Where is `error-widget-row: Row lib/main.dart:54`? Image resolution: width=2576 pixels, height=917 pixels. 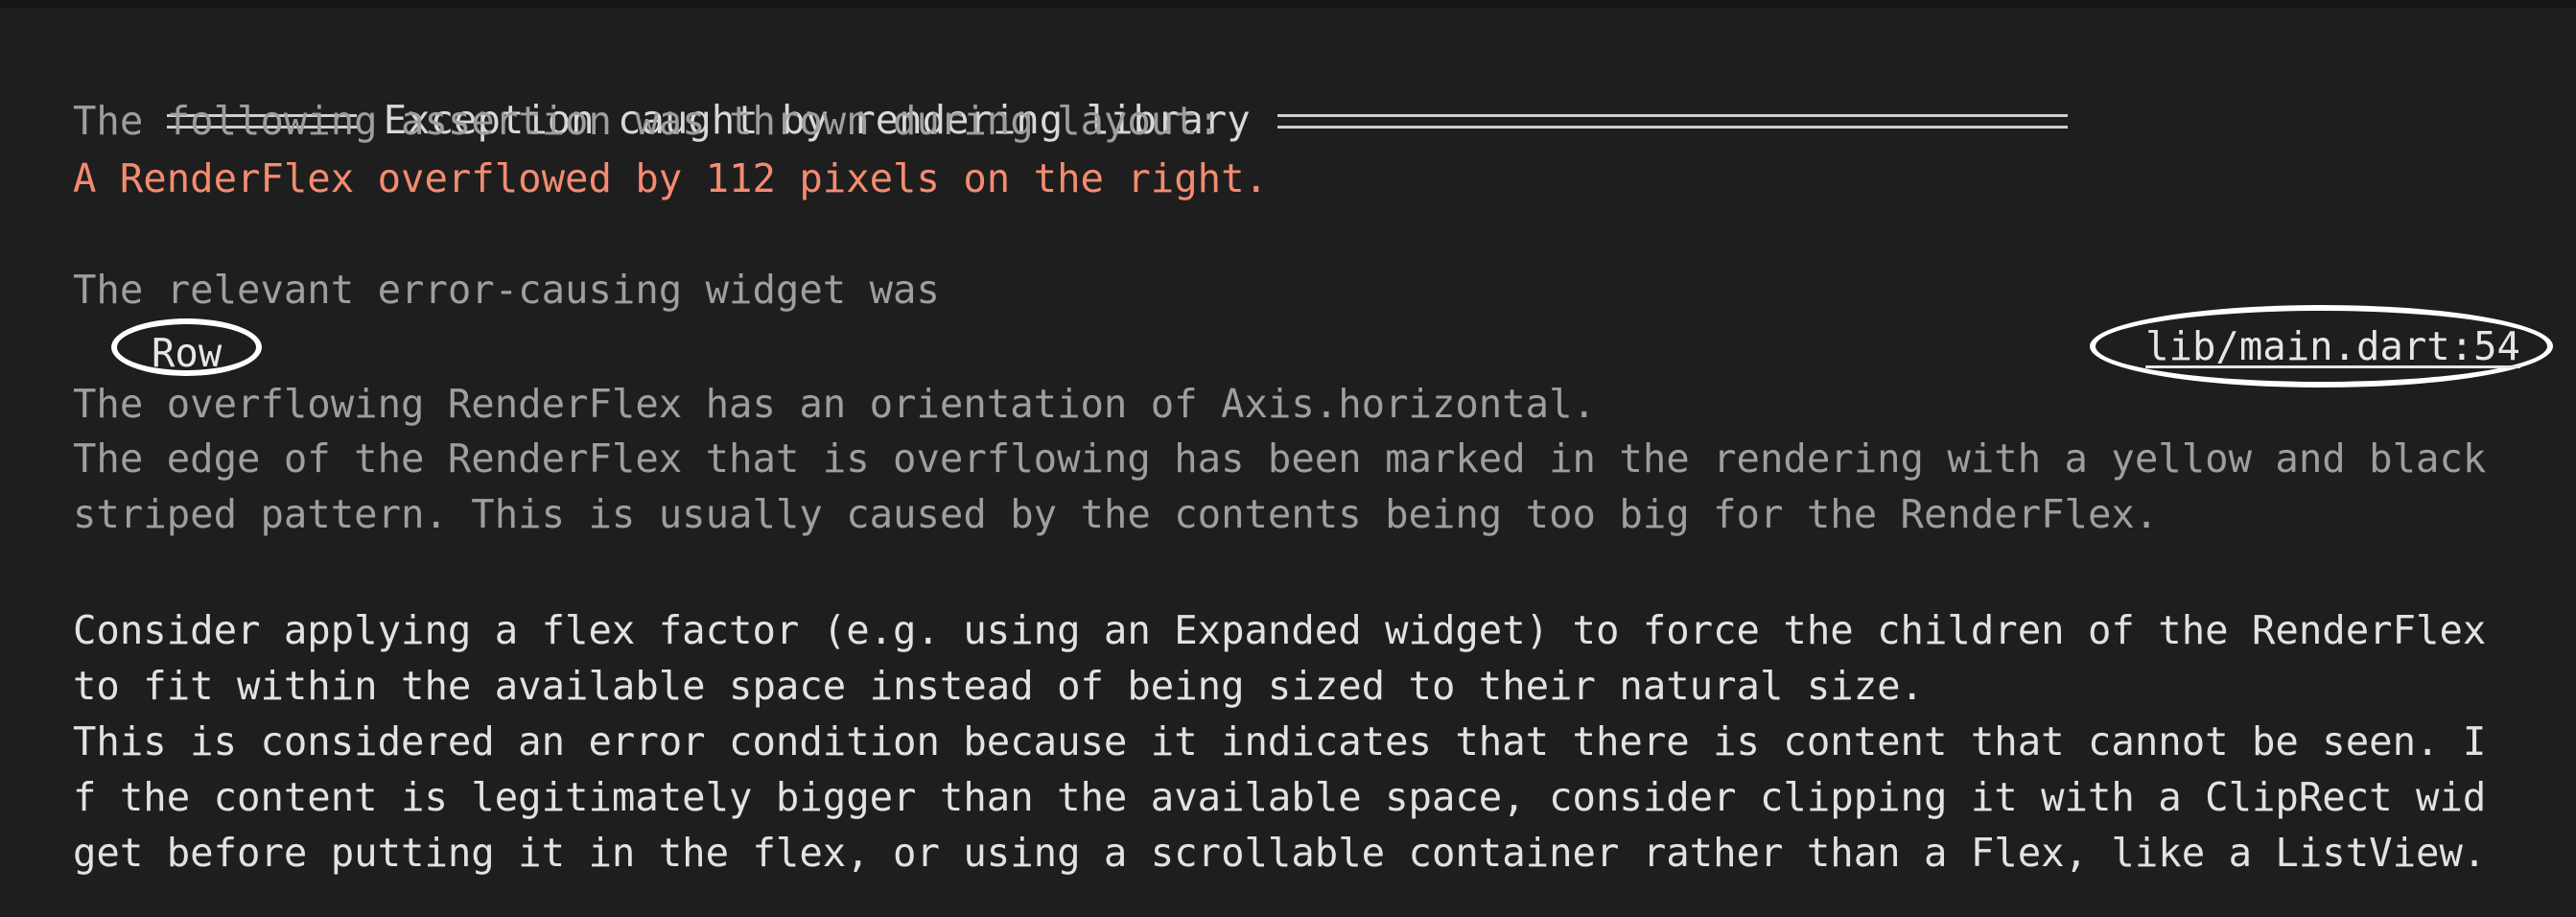 error-widget-row: Row lib/main.dart:54 is located at coordinates (1313, 346).